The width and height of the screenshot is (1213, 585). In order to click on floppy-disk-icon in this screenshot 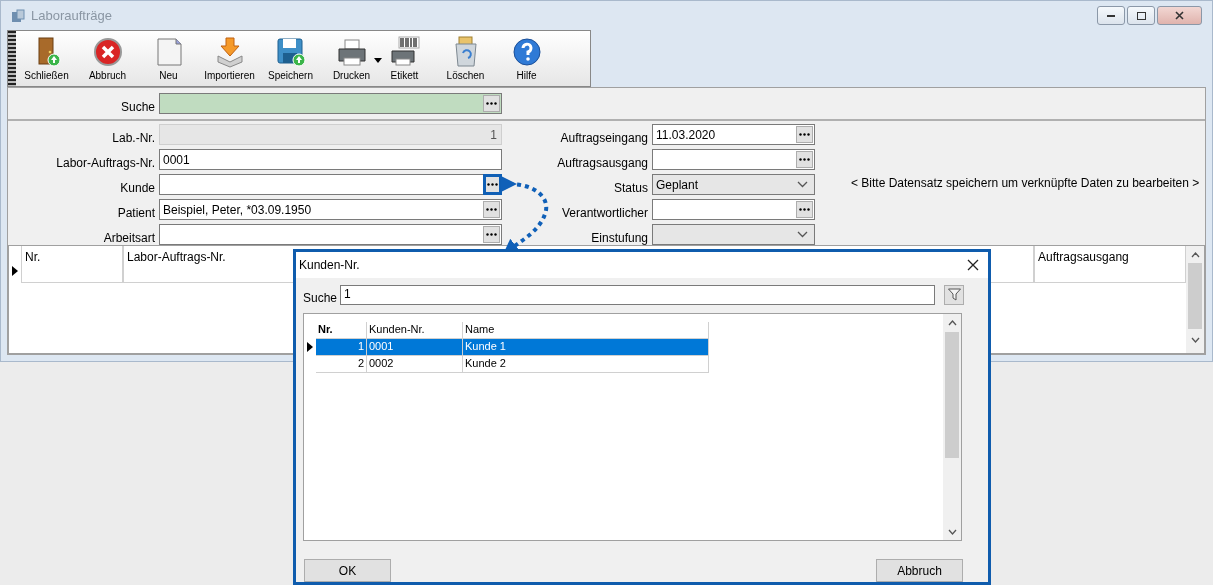, I will do `click(290, 52)`.